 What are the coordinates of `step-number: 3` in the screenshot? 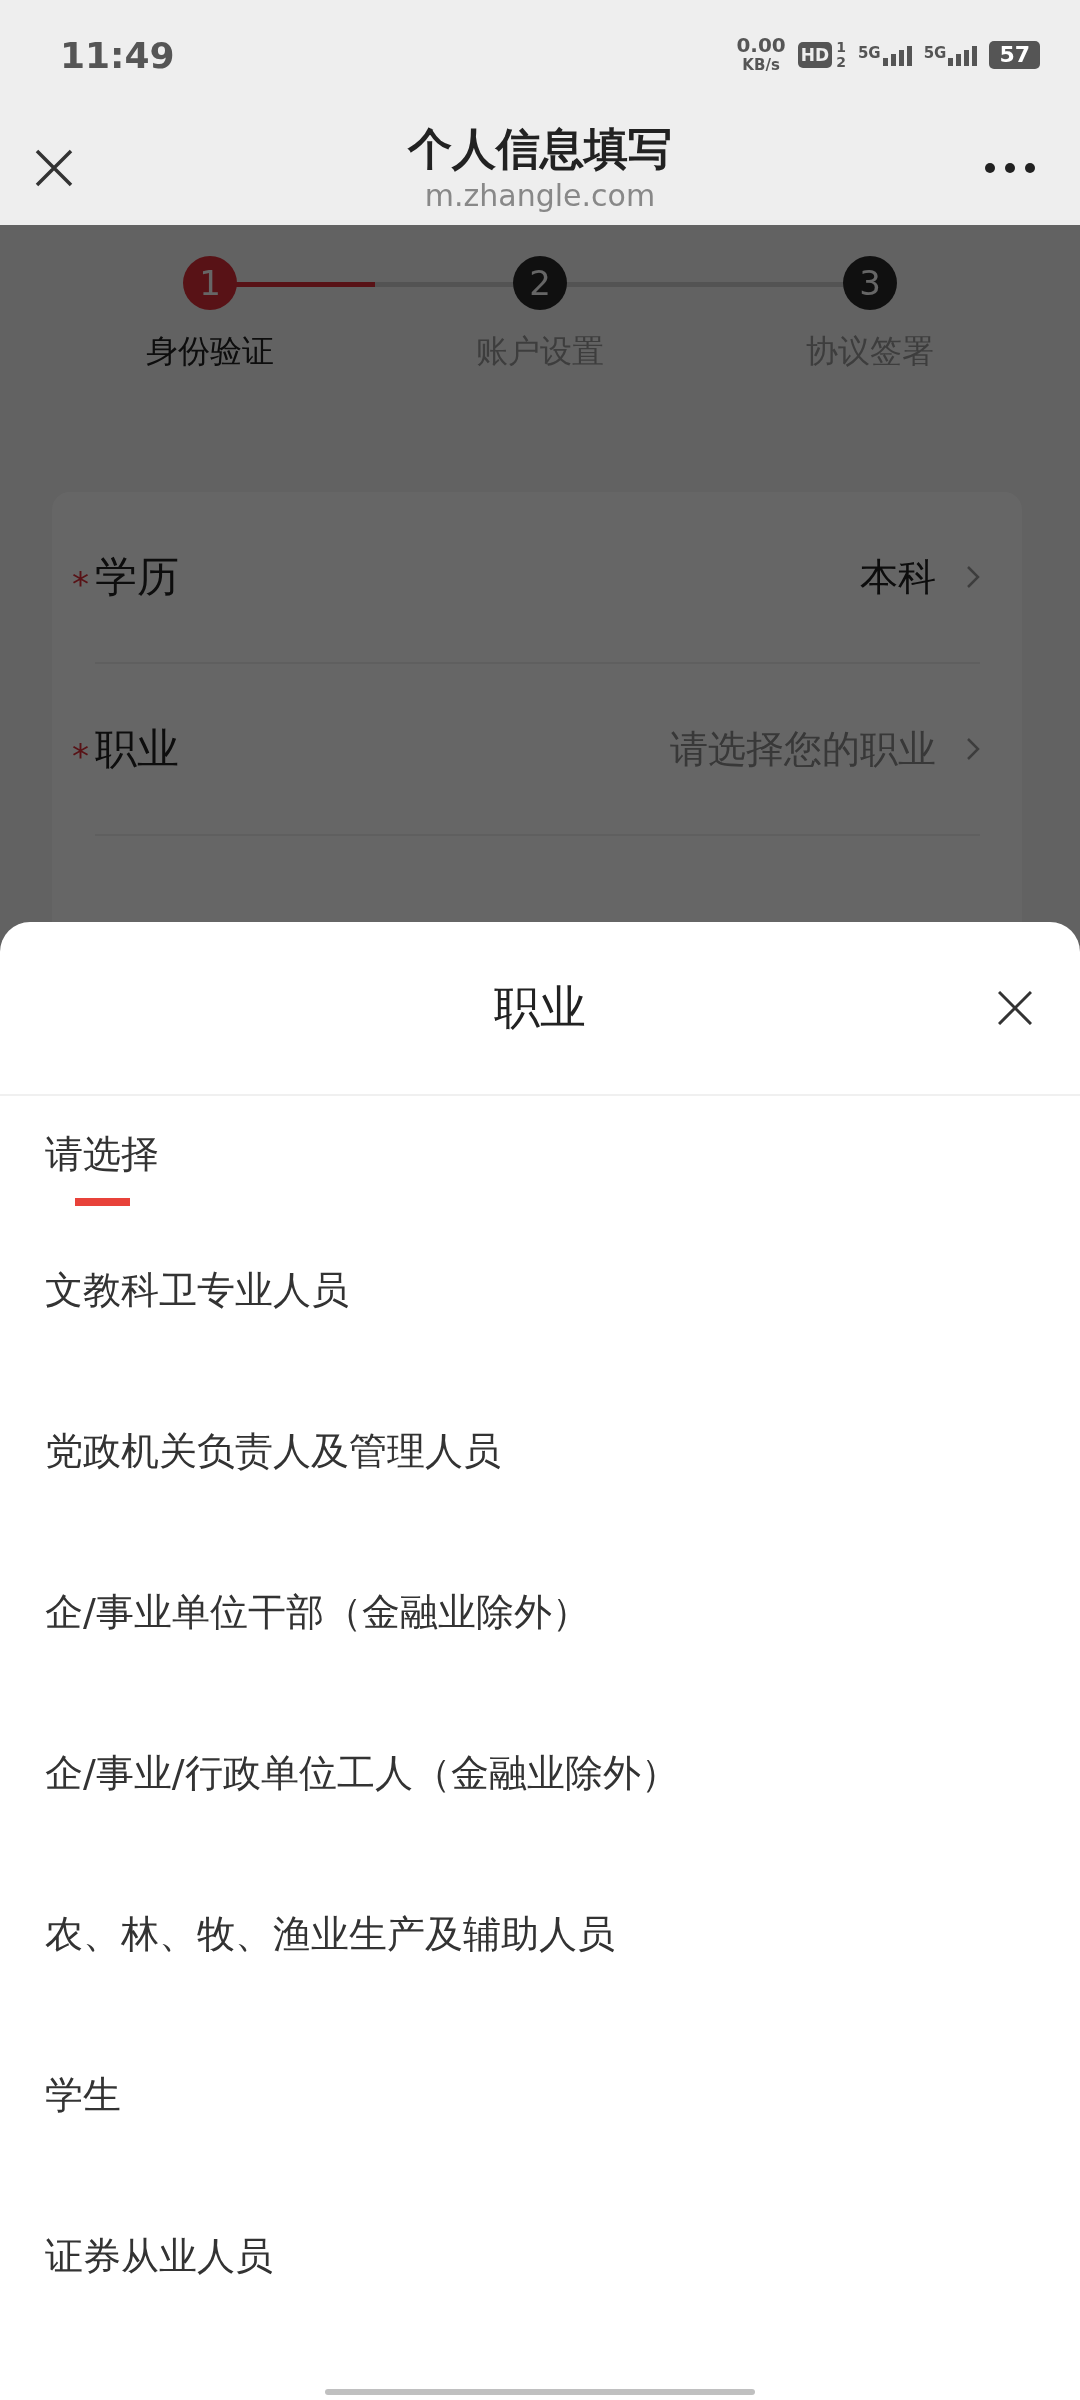 It's located at (870, 283).